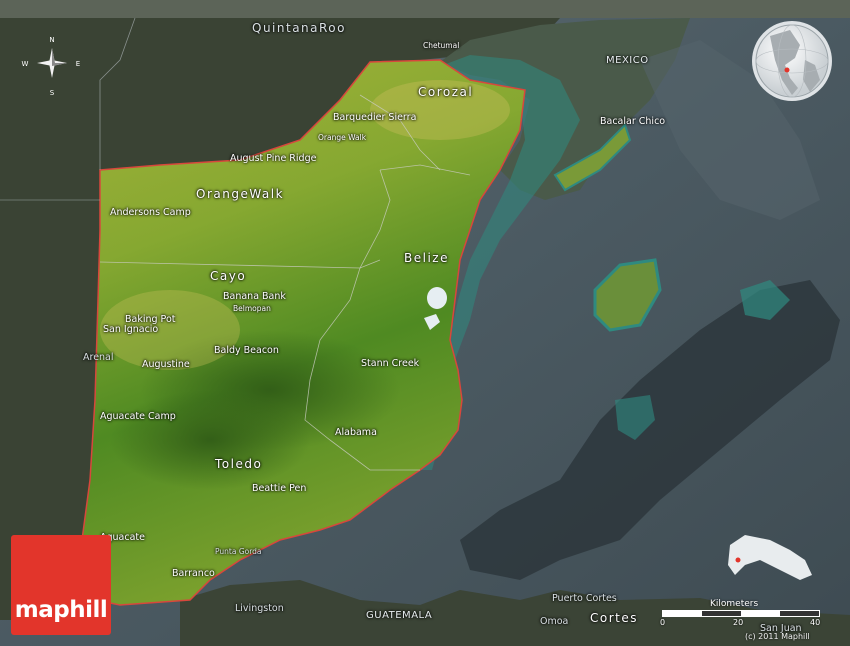  I want to click on label-bacalar-chico: Bacalar Chico, so click(633, 121).